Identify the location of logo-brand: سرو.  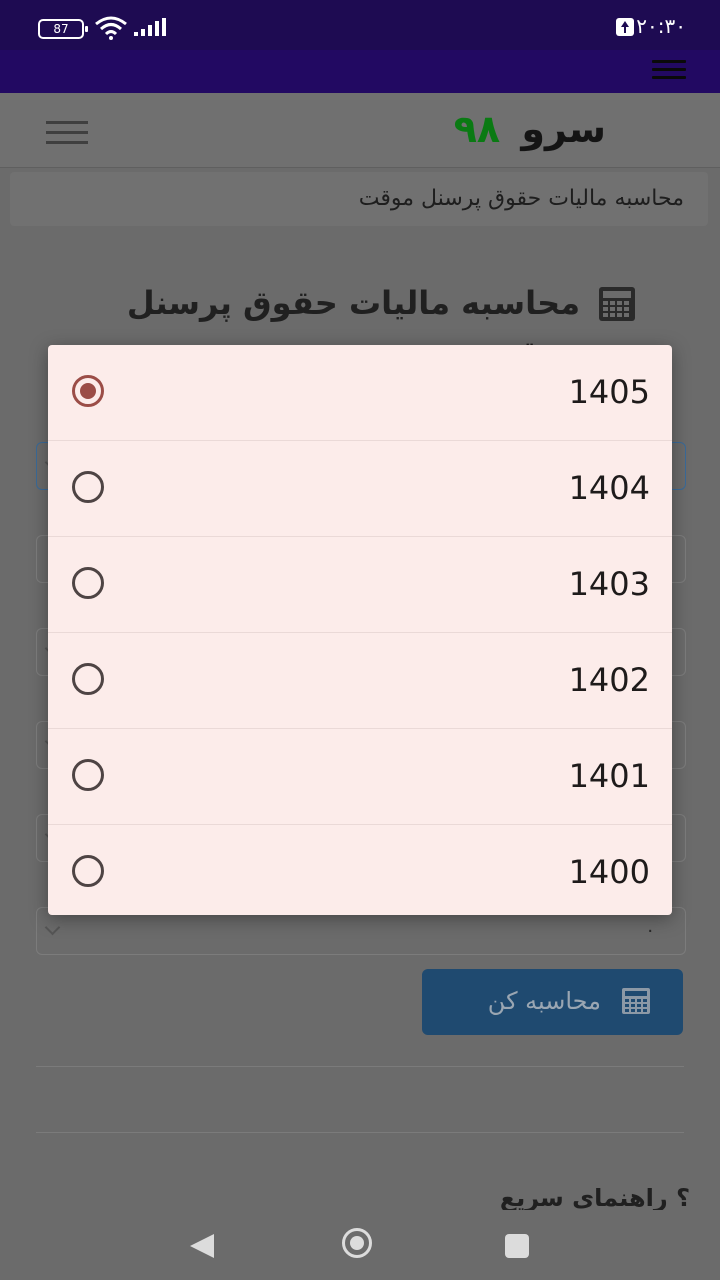
(563, 129).